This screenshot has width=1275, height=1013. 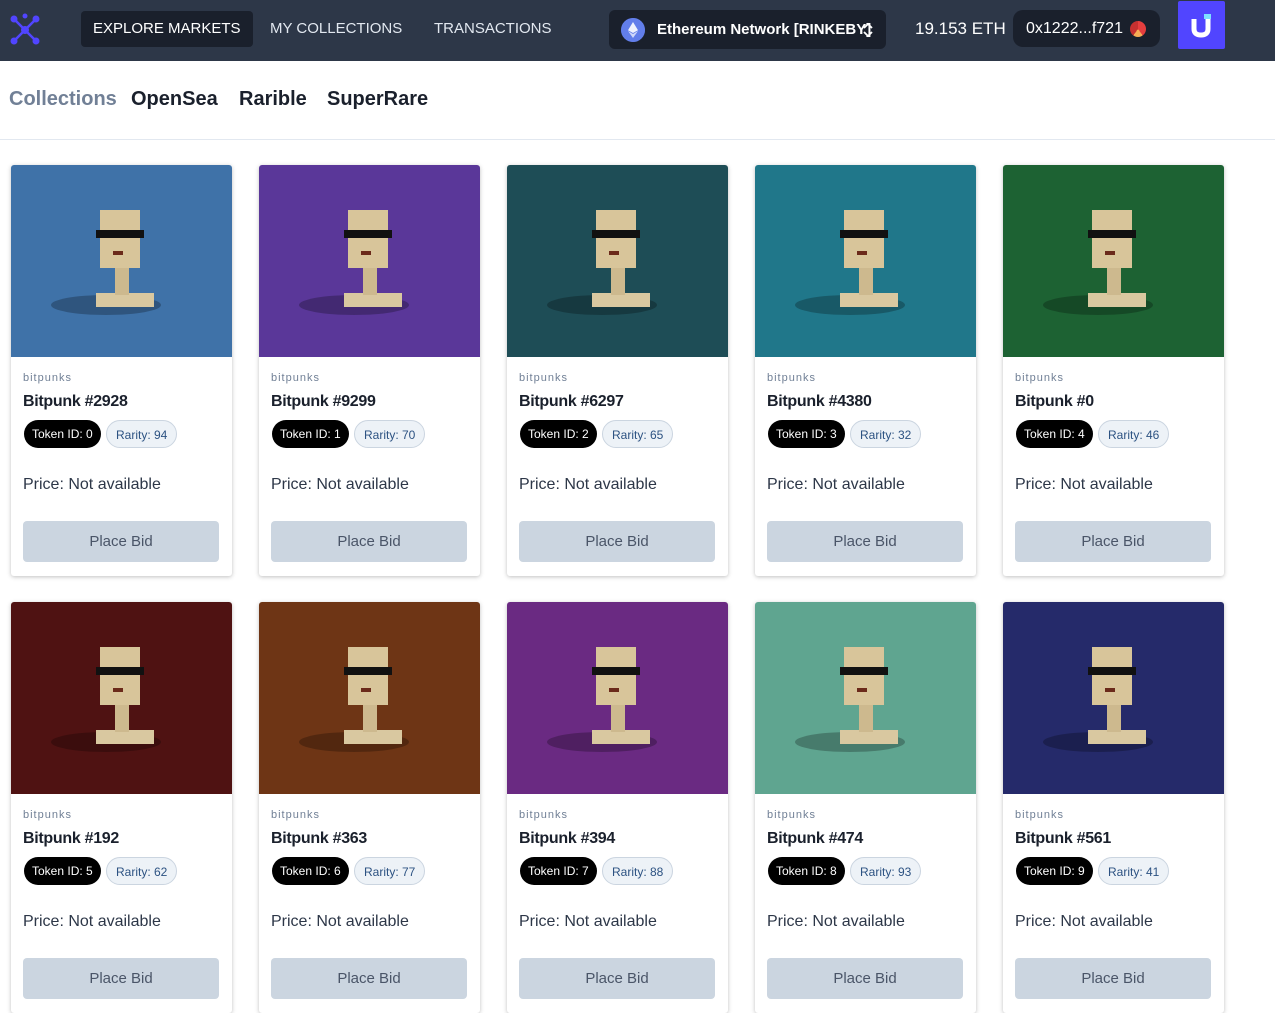 What do you see at coordinates (142, 871) in the screenshot?
I see `rarity-badge: Rarity: 62` at bounding box center [142, 871].